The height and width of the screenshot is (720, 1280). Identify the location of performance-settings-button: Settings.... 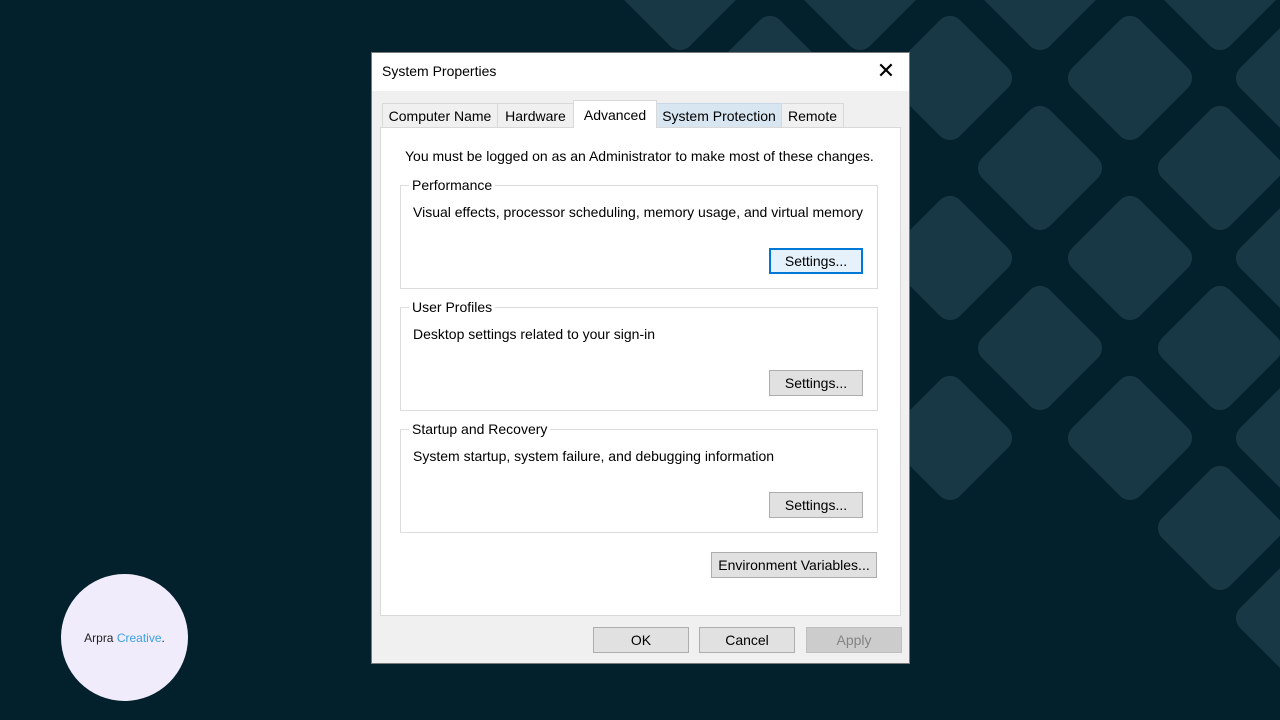
(816, 261).